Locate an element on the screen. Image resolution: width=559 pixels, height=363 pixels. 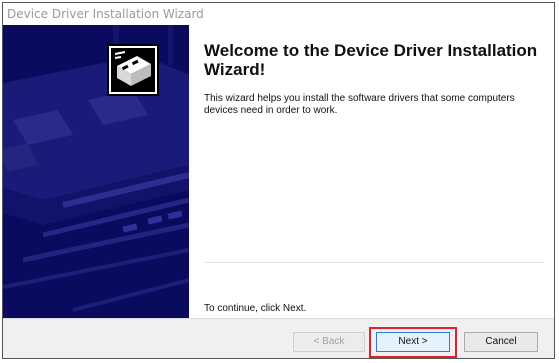
cancel-button: Cancel is located at coordinates (501, 342).